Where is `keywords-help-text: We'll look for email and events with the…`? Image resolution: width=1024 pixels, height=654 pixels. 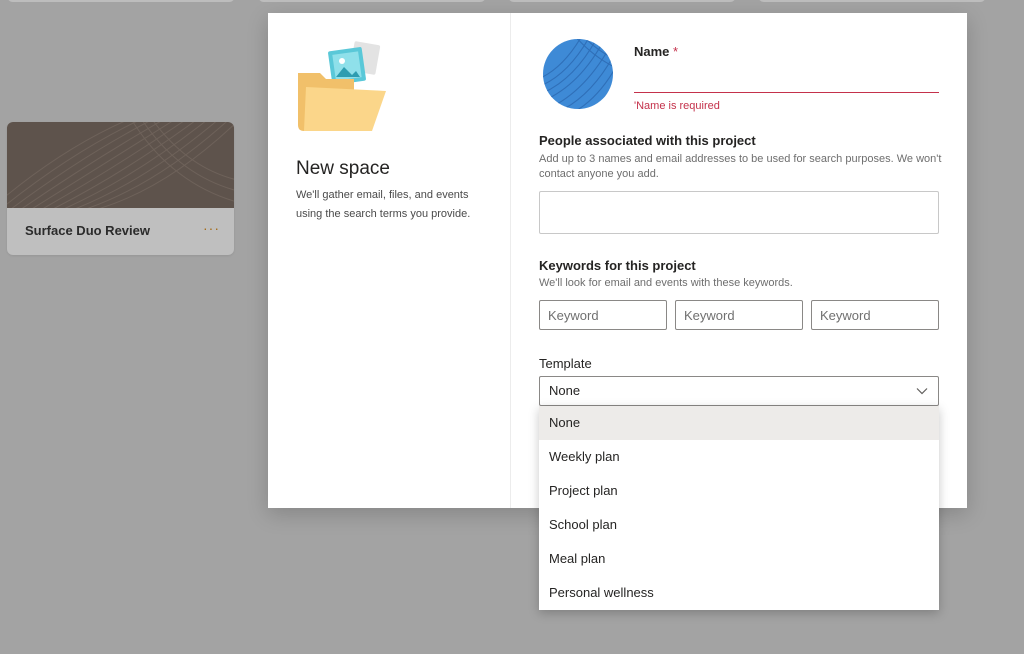 keywords-help-text: We'll look for email and events with the… is located at coordinates (666, 283).